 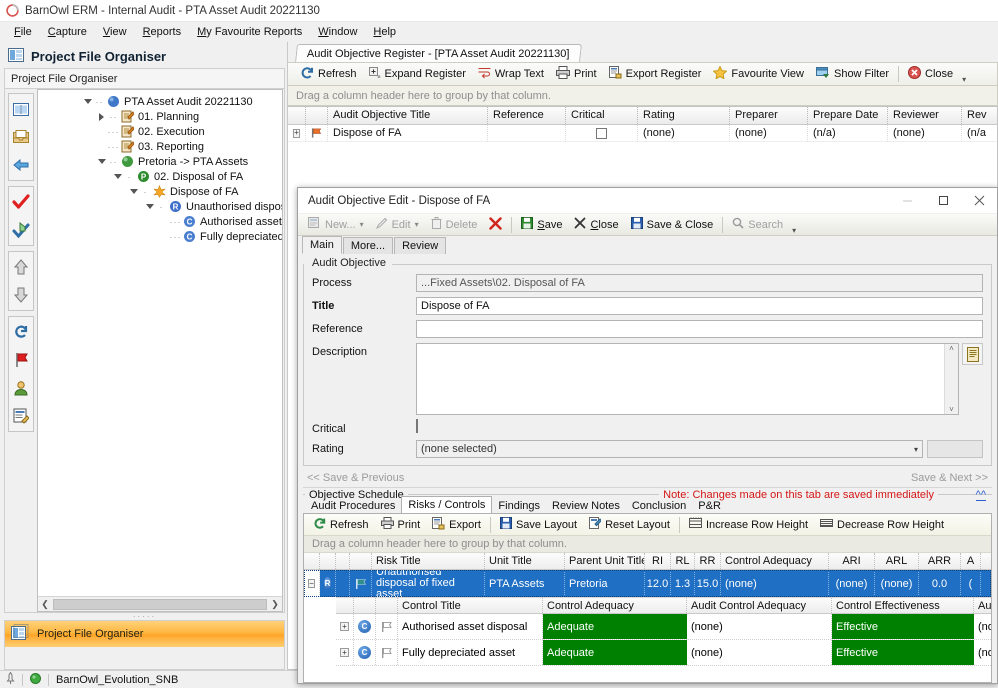 What do you see at coordinates (903, 605) in the screenshot?
I see `control-header-control-effectiveness: Control Effectiveness` at bounding box center [903, 605].